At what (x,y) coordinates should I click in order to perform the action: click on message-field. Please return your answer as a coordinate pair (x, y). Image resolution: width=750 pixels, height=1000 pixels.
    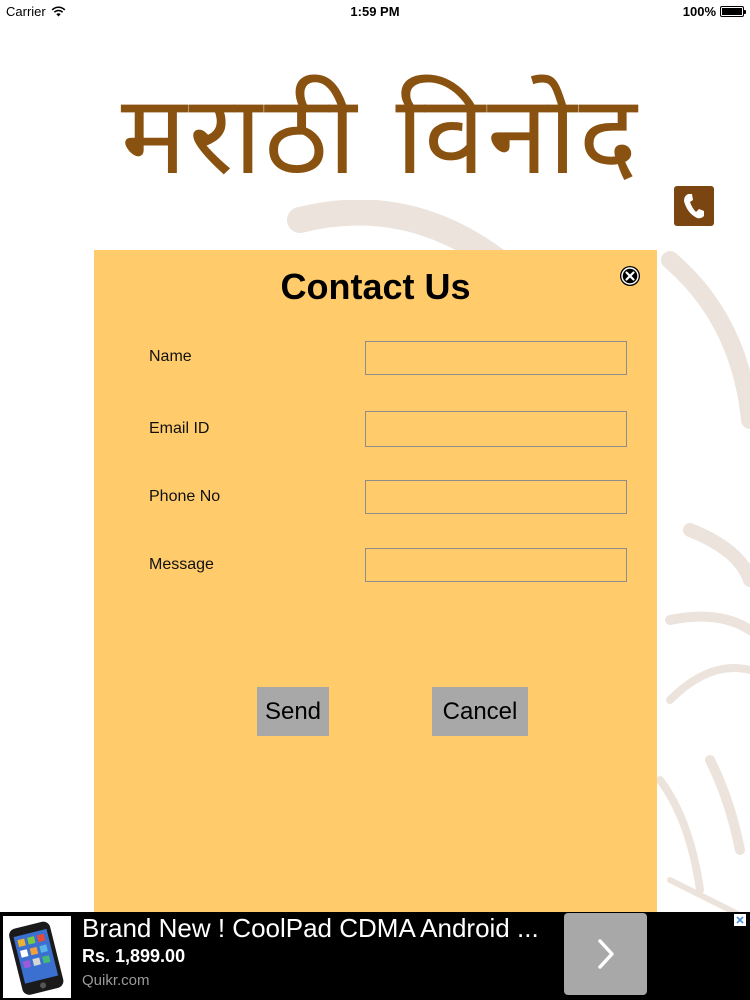
    Looking at the image, I should click on (496, 565).